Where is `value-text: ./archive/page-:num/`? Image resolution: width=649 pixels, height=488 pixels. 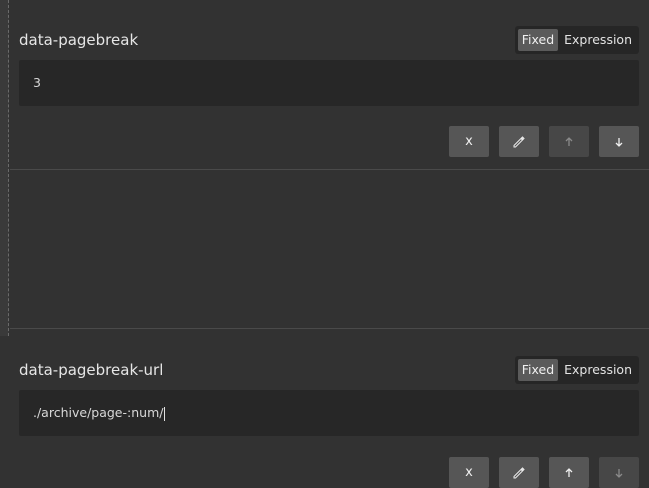
value-text: ./archive/page-:num/ is located at coordinates (98, 412).